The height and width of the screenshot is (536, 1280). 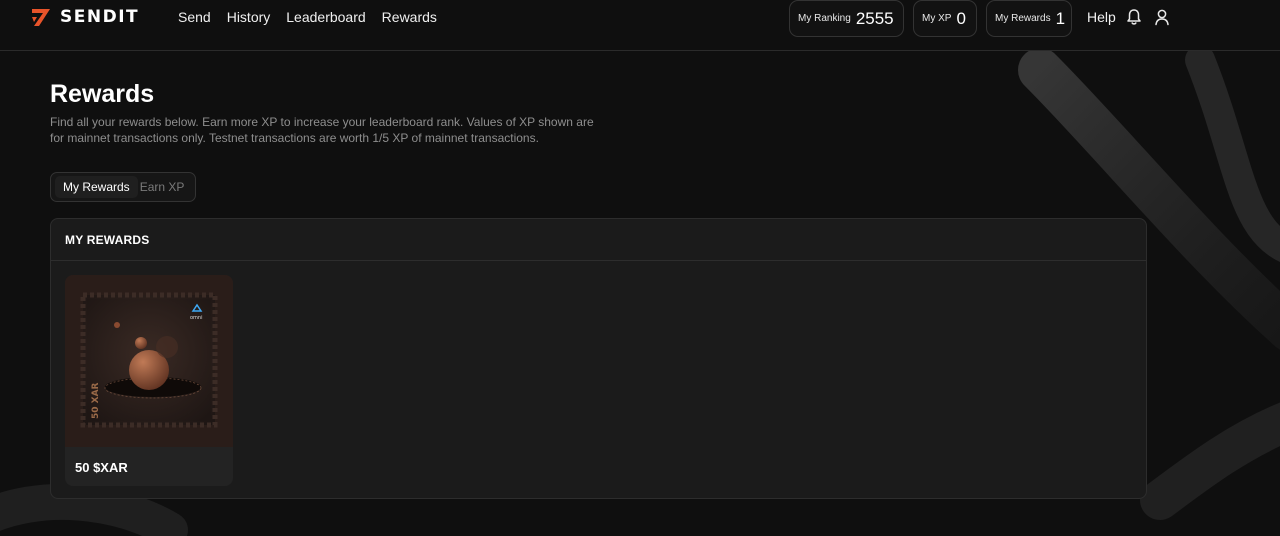 What do you see at coordinates (96, 187) in the screenshot?
I see `tab-my-rewards: My Rewards` at bounding box center [96, 187].